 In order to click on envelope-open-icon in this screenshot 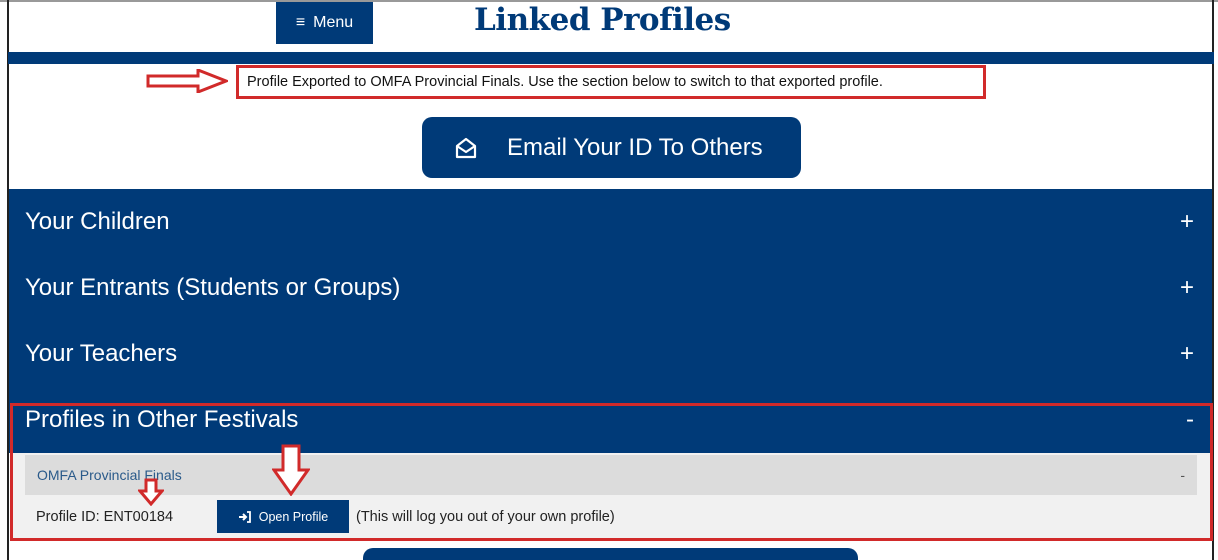, I will do `click(466, 147)`.